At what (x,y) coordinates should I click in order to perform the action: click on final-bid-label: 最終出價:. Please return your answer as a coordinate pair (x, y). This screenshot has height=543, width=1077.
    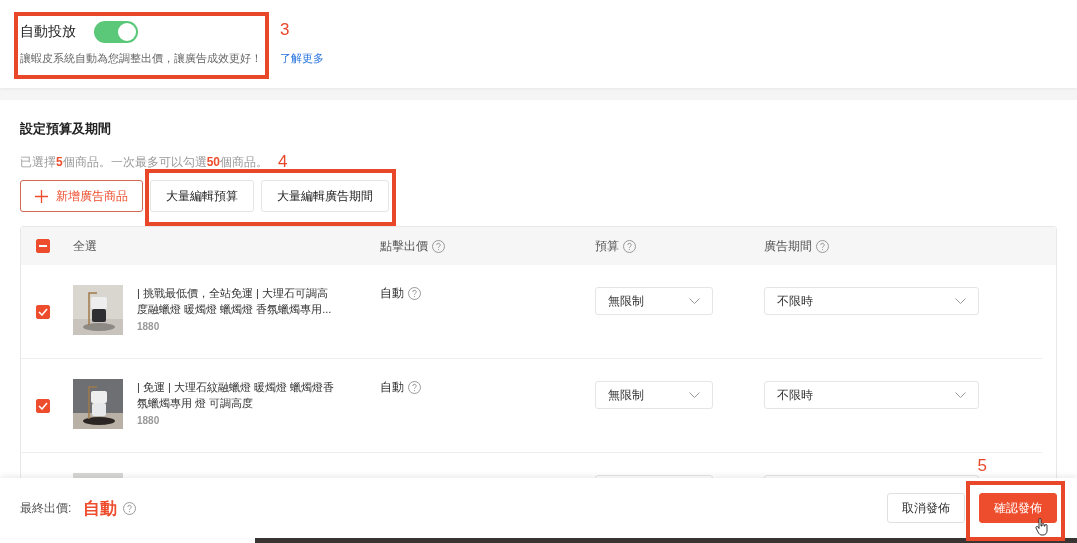
    Looking at the image, I should click on (46, 508).